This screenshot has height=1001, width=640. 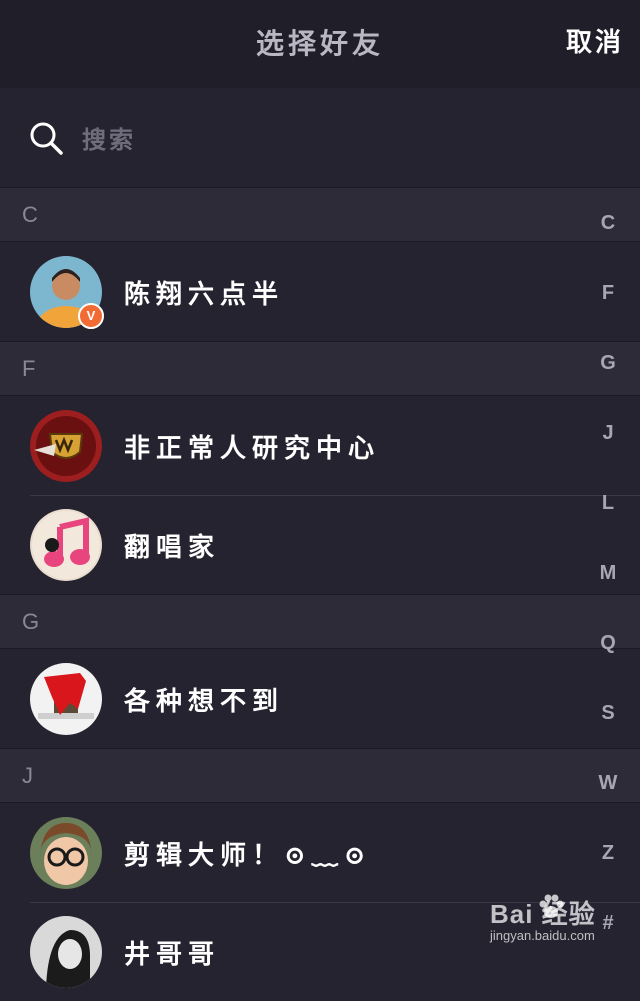 I want to click on top-navbar: 选择好友 取消, so click(x=320, y=44).